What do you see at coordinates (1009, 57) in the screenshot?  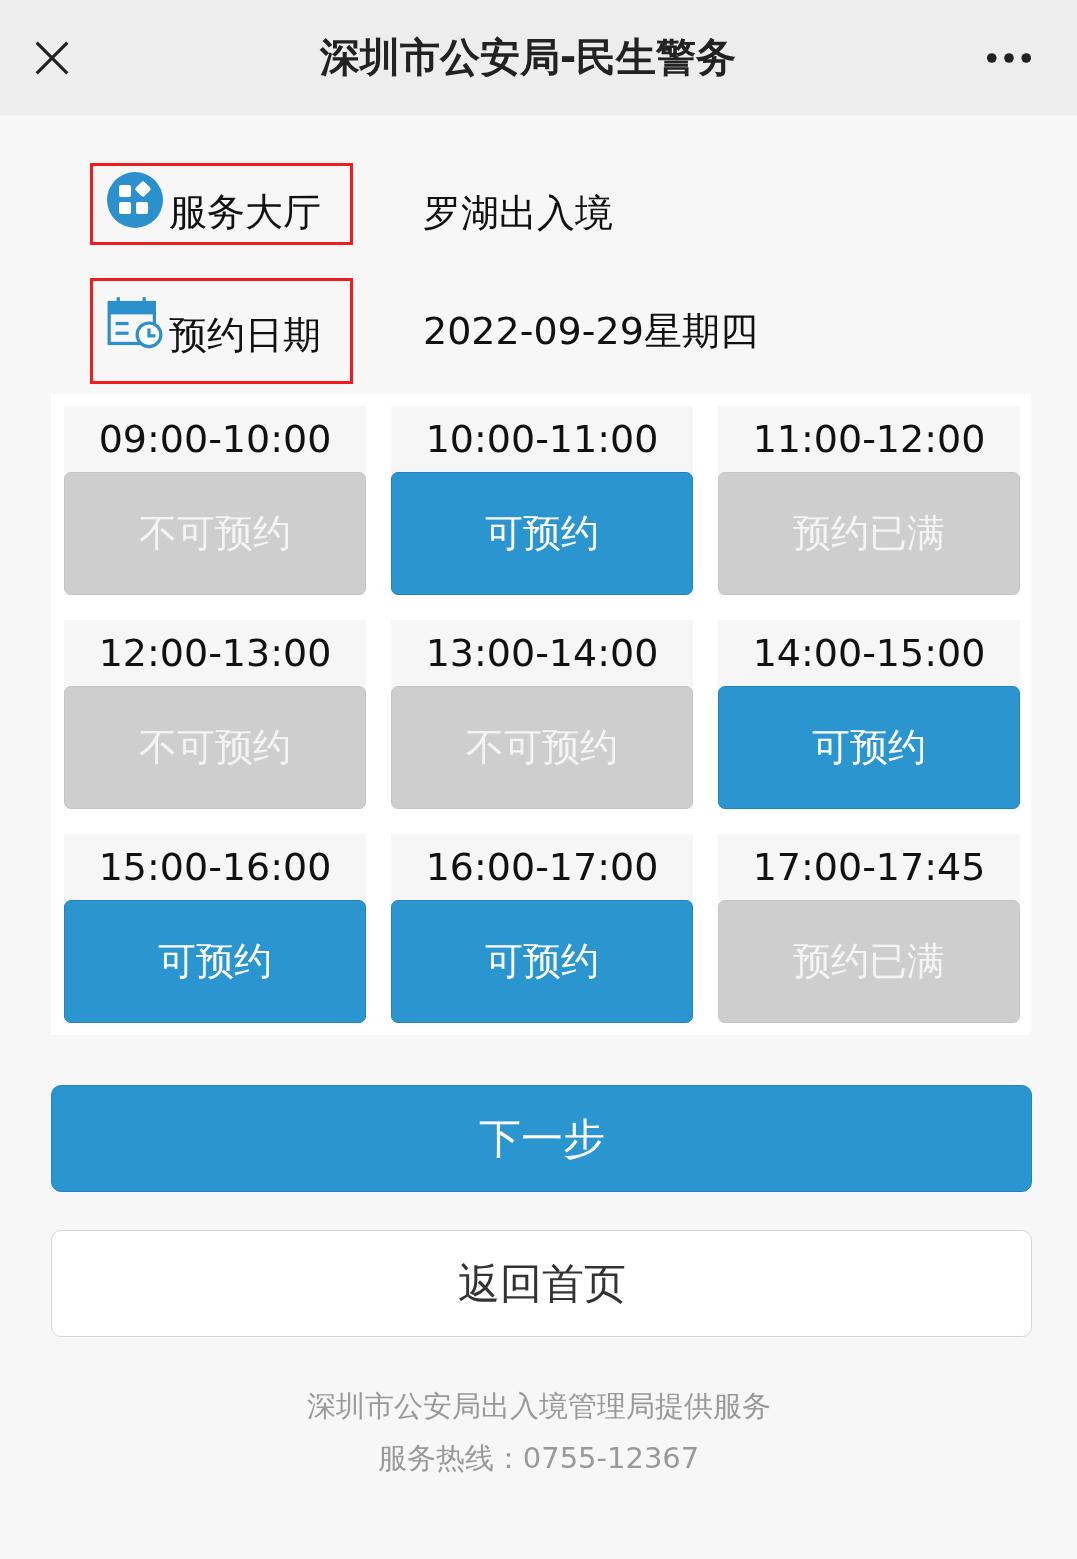 I see `more-icon` at bounding box center [1009, 57].